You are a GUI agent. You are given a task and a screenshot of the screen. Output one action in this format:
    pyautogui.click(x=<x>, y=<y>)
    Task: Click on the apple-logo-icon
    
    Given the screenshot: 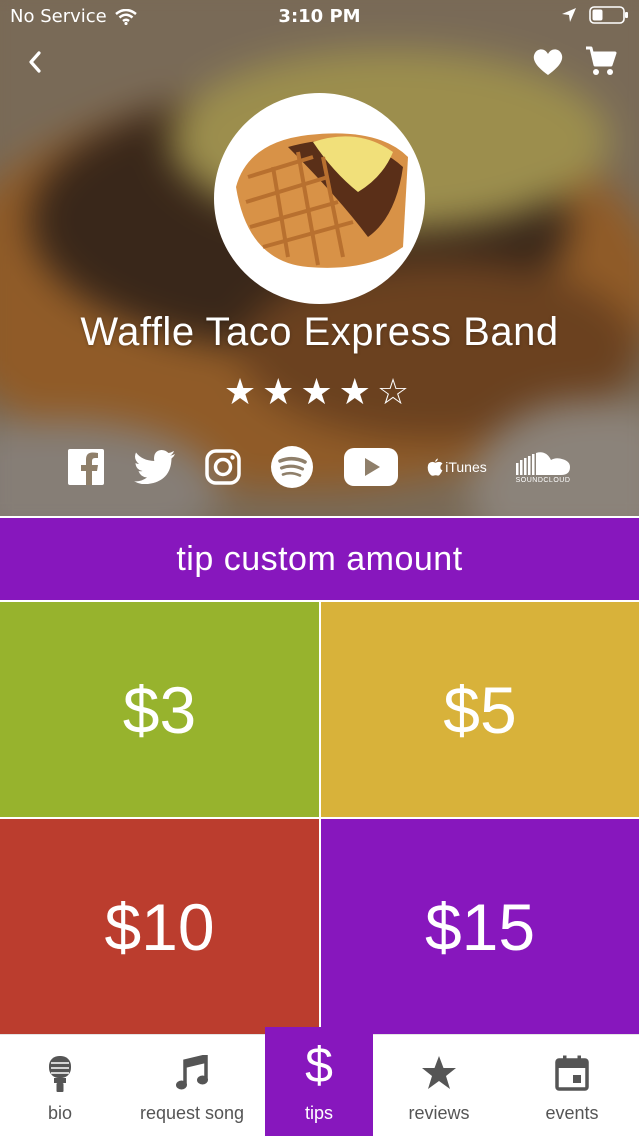 What is the action you would take?
    pyautogui.click(x=435, y=467)
    